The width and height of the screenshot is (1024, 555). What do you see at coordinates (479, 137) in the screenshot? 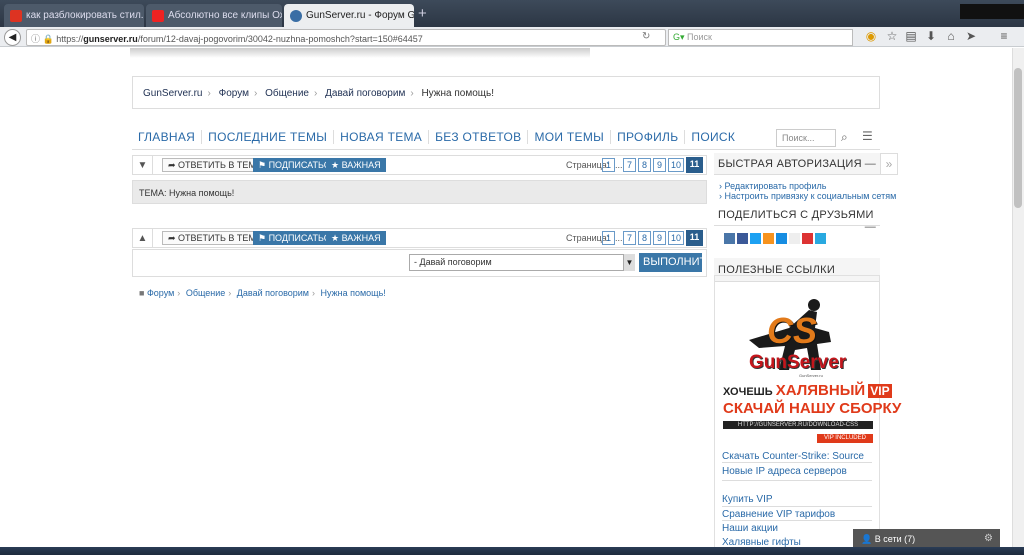
I see `nav-unanswered: Без ответов` at bounding box center [479, 137].